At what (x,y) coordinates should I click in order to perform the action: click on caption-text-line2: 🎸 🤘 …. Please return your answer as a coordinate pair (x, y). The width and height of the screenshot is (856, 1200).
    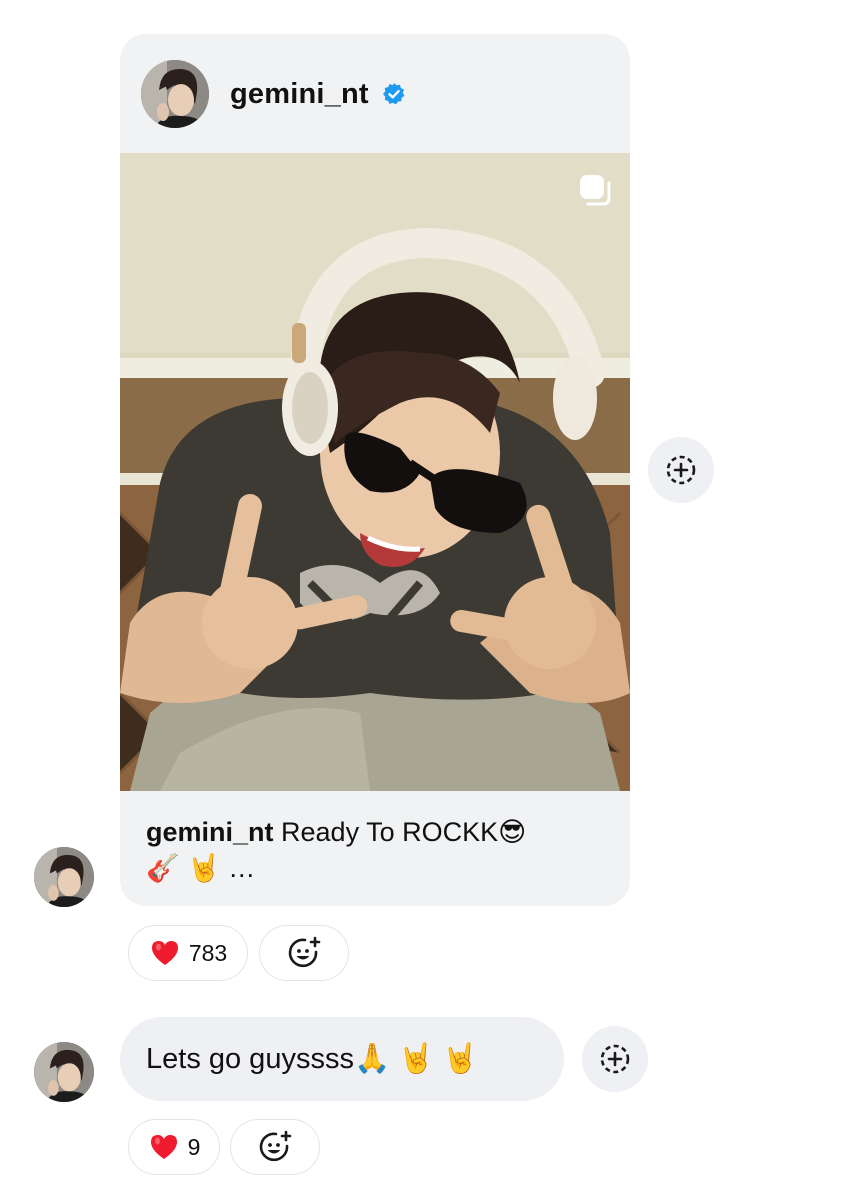
    Looking at the image, I should click on (201, 868).